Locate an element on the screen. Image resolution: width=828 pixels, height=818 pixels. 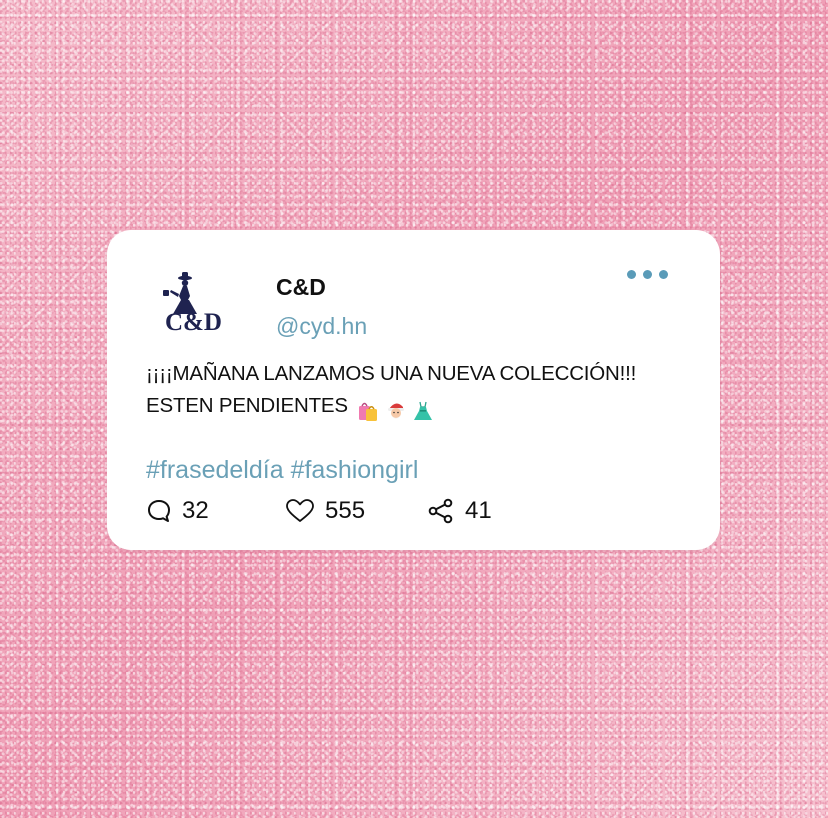
dress-icon is located at coordinates (423, 410).